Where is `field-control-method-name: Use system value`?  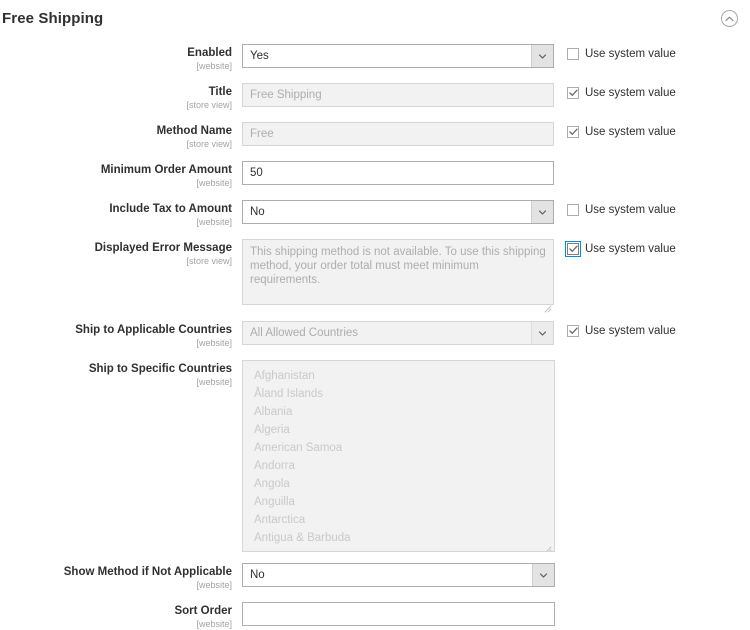
field-control-method-name: Use system value is located at coordinates (459, 134).